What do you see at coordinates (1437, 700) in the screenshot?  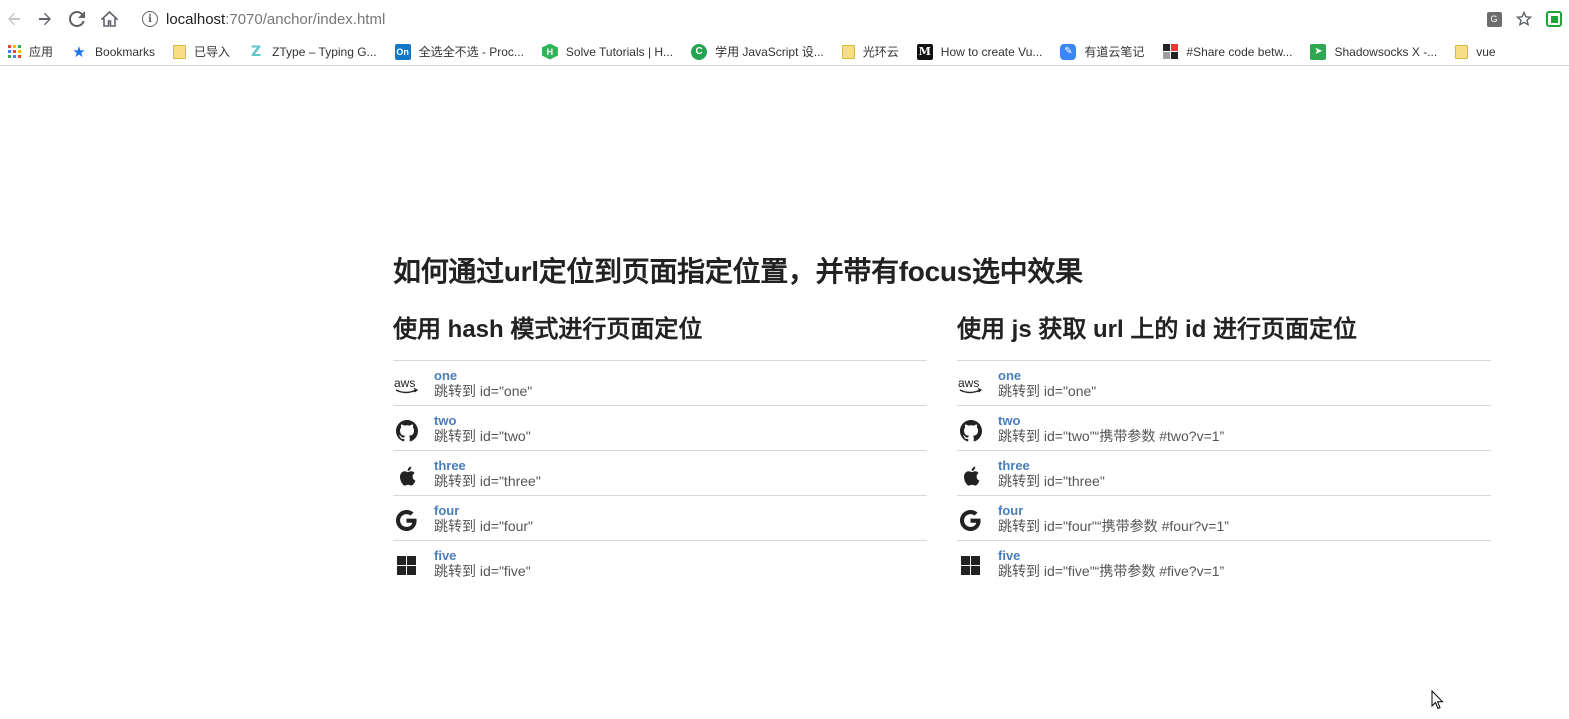 I see `mouse-cursor-icon` at bounding box center [1437, 700].